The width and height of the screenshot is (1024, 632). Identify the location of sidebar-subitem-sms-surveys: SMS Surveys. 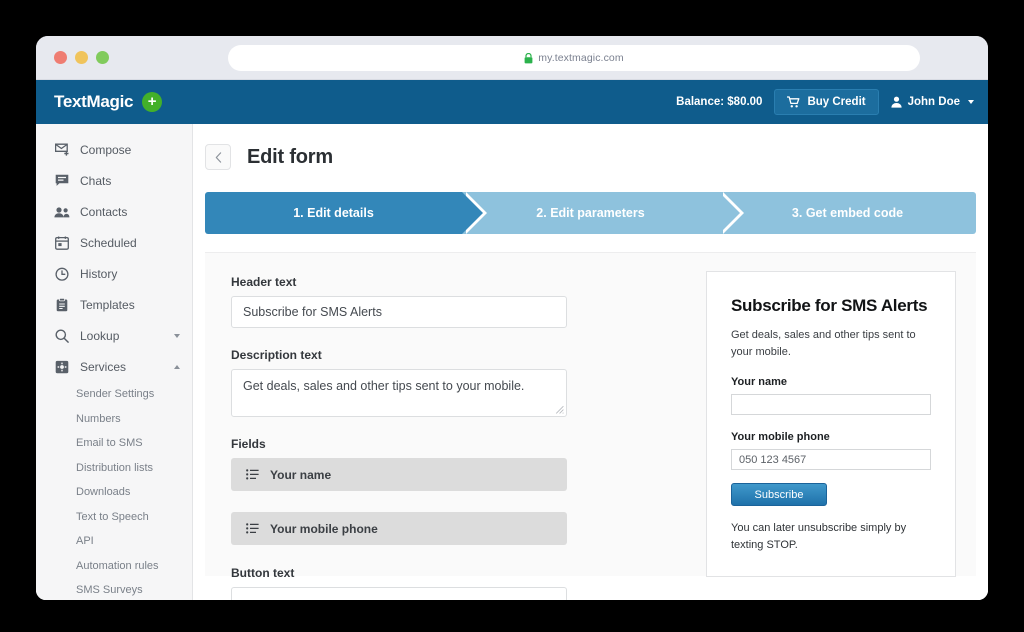
(114, 589).